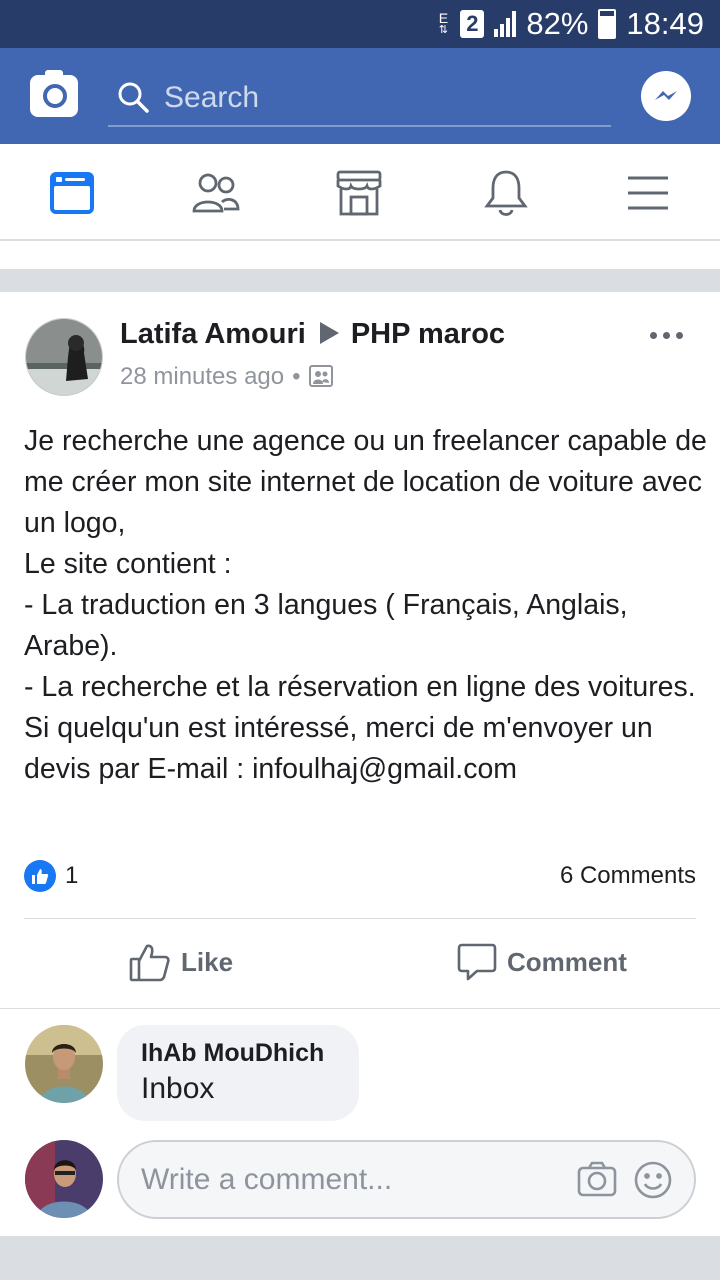 Image resolution: width=720 pixels, height=1280 pixels. I want to click on nav-marketplace, so click(359, 193).